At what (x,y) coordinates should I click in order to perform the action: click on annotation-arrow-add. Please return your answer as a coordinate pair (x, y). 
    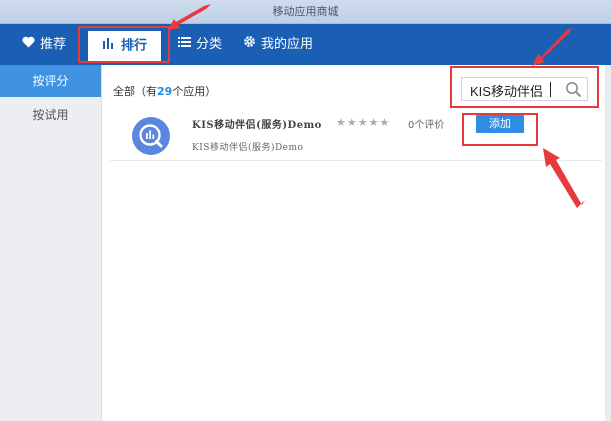
    Looking at the image, I should click on (564, 178).